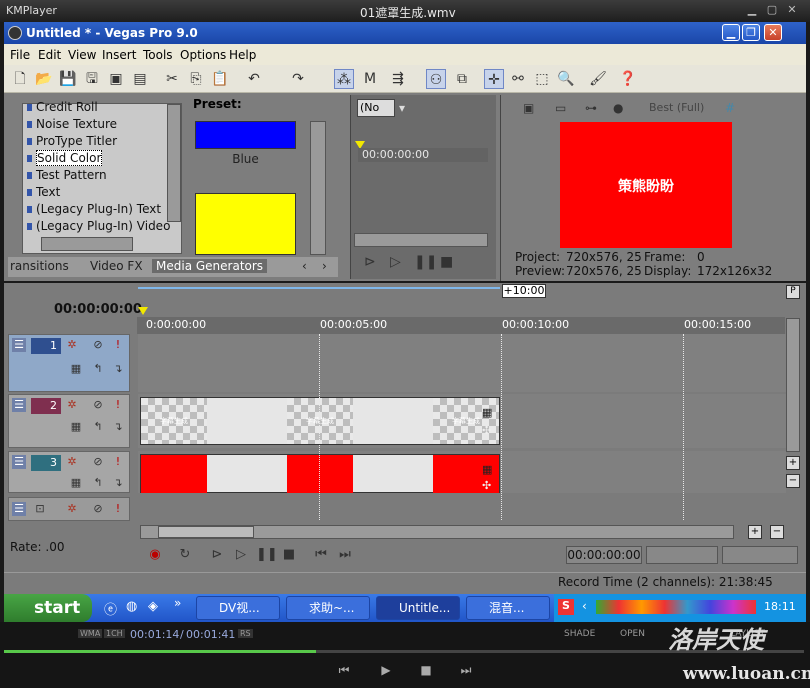 This screenshot has height=688, width=810. What do you see at coordinates (676, 107) in the screenshot?
I see `preview-quality: Best (Full)` at bounding box center [676, 107].